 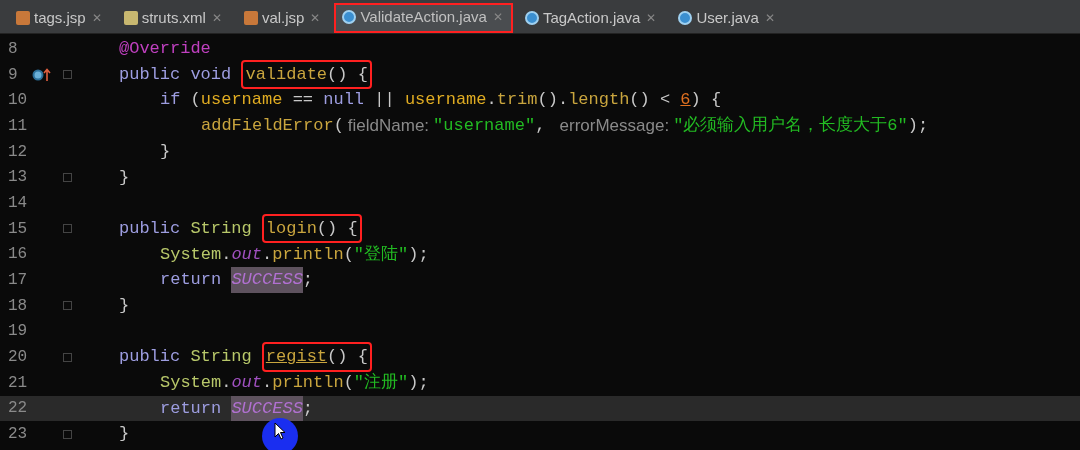 I want to click on code-text: ,, so click(x=541, y=126).